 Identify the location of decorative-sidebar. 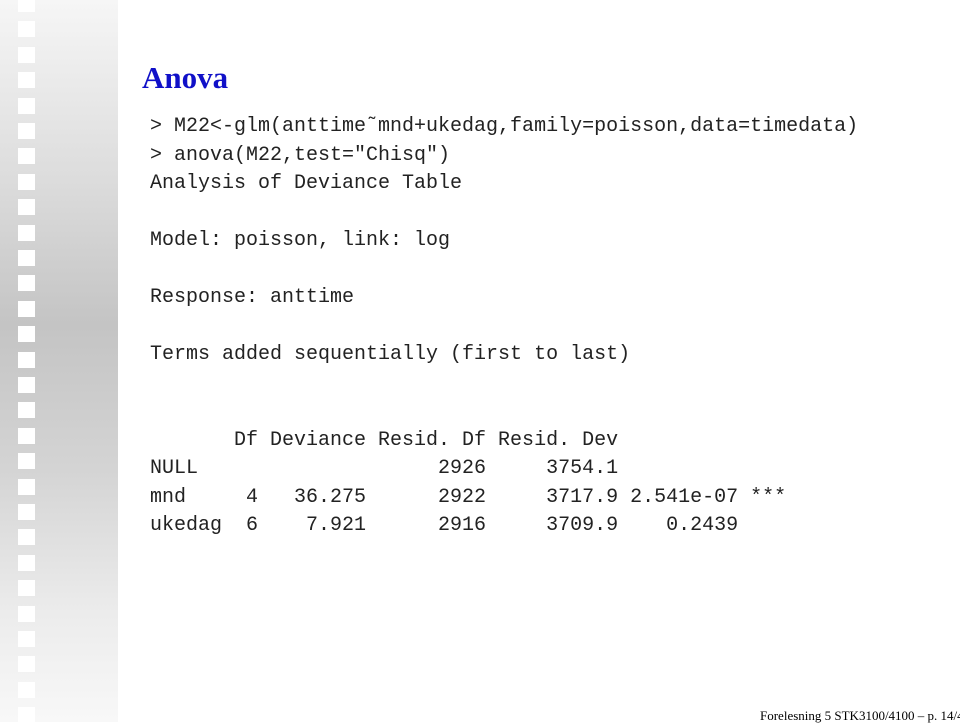
(59, 362).